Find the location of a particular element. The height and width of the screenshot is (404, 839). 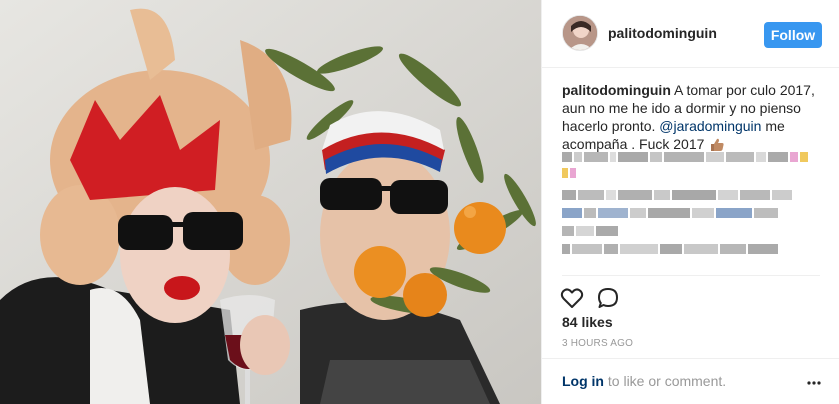

comment-footer: Log in to like or comment. is located at coordinates (690, 381).